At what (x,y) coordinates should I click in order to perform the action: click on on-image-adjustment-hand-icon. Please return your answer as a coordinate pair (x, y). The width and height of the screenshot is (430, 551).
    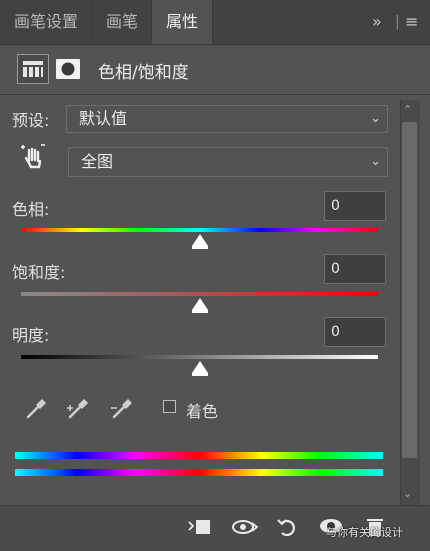
    Looking at the image, I should click on (33, 157).